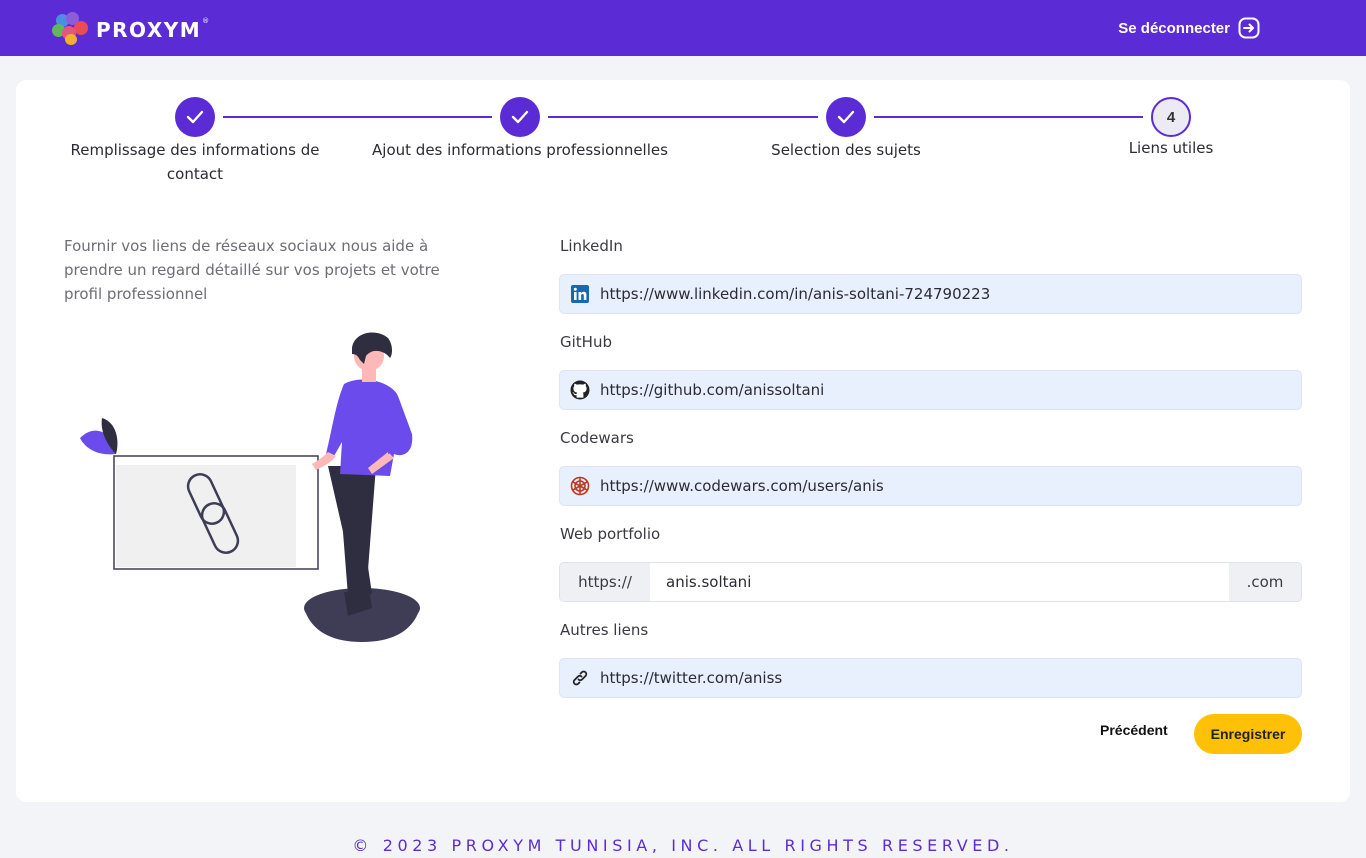  I want to click on save-button: Enregistrer, so click(1248, 734).